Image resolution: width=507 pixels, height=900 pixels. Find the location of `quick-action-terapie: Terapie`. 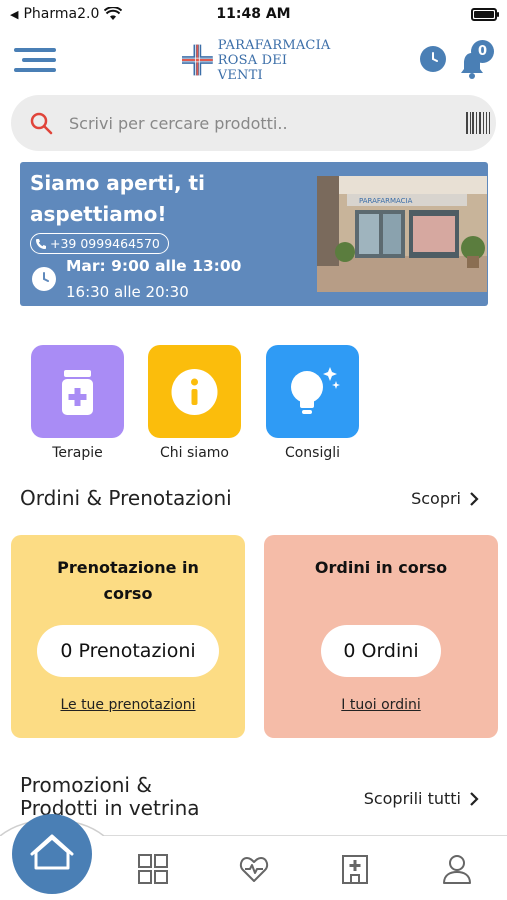

quick-action-terapie: Terapie is located at coordinates (77, 403).